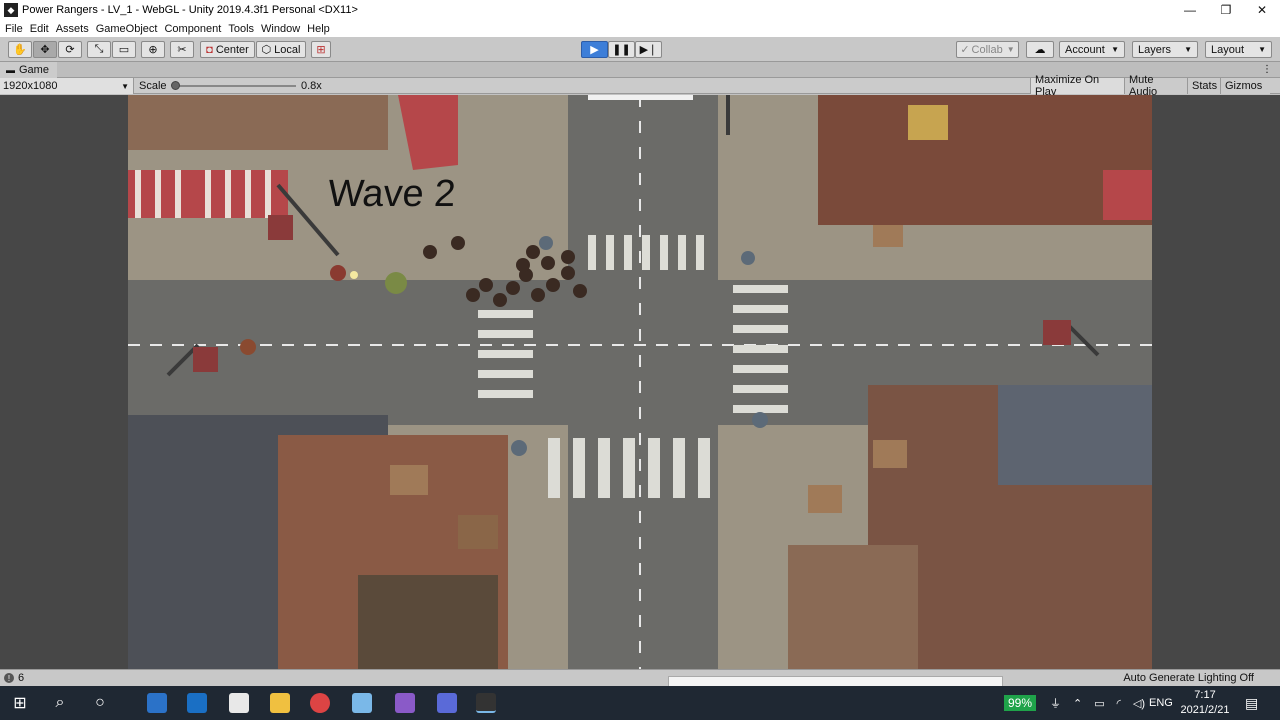 Image resolution: width=1280 pixels, height=720 pixels. I want to click on network-icon: ▭, so click(1099, 703).